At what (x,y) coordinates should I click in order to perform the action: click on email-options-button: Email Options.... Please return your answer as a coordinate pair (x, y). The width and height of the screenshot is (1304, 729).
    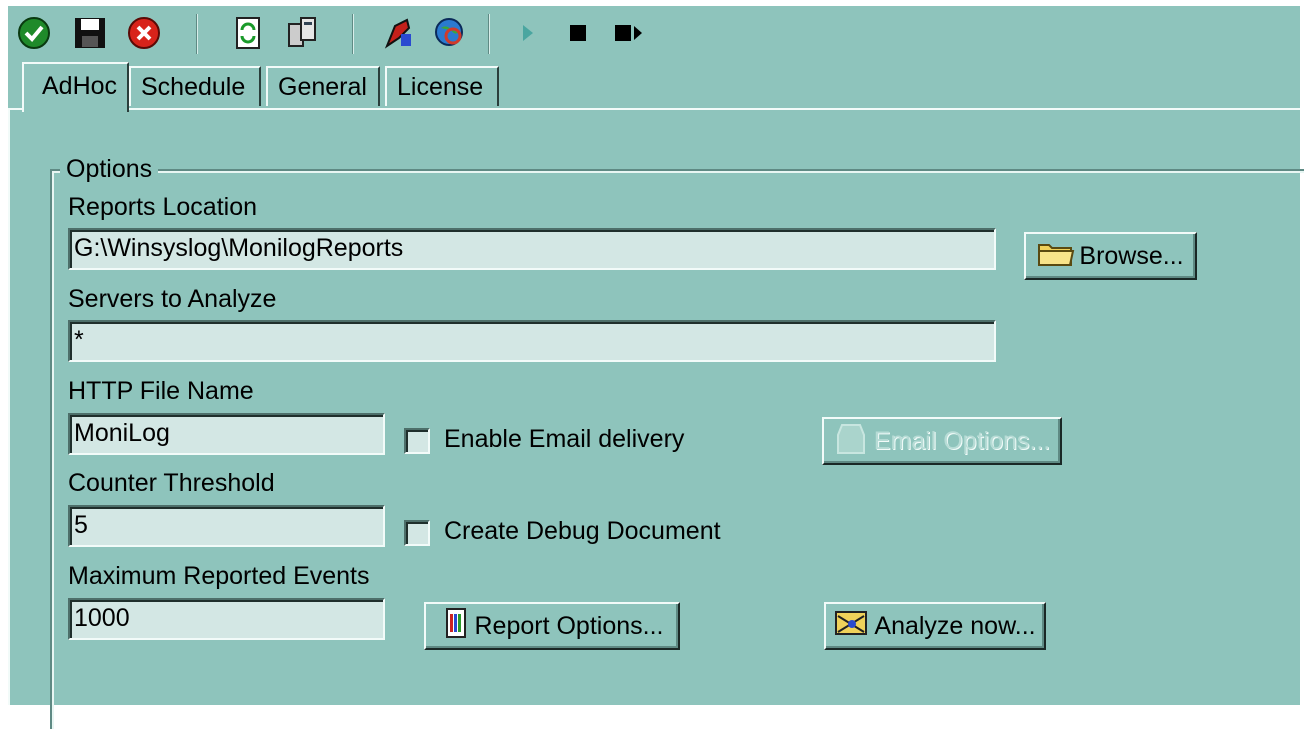
    Looking at the image, I should click on (942, 441).